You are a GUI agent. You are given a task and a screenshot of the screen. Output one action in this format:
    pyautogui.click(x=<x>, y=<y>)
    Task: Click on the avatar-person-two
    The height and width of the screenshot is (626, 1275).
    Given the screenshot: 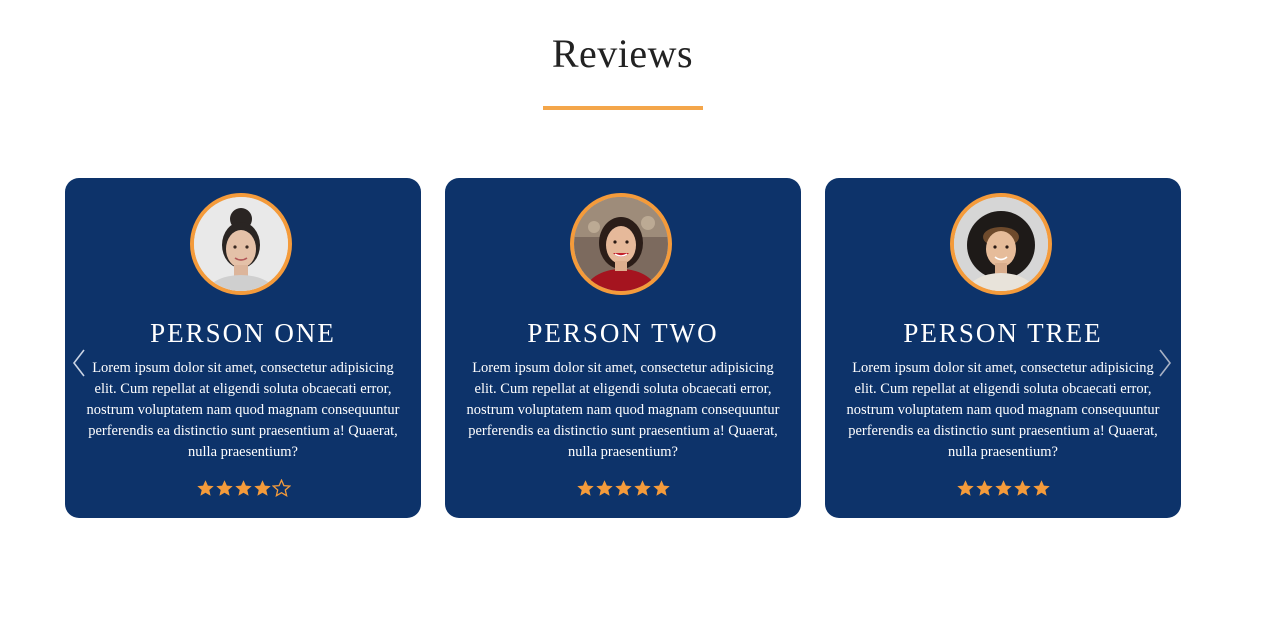 What is the action you would take?
    pyautogui.click(x=621, y=244)
    